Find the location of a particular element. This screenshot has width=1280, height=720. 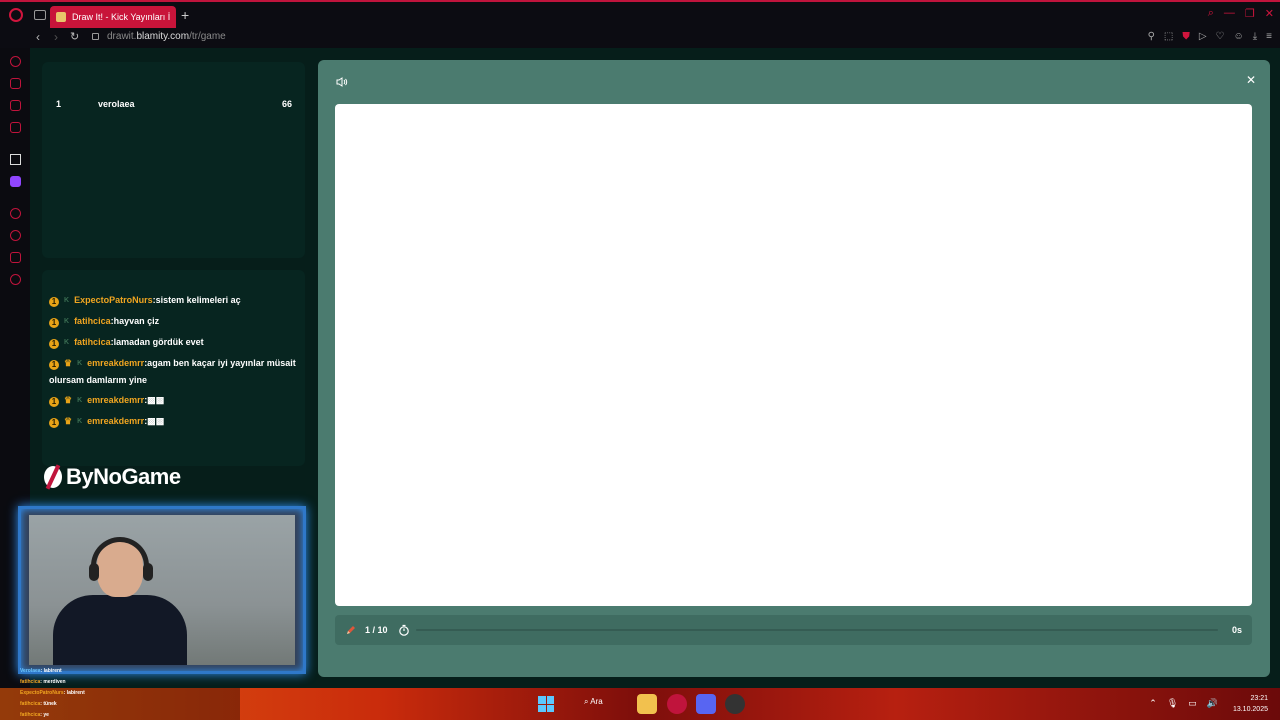

obs-taskbar-icon is located at coordinates (735, 704).